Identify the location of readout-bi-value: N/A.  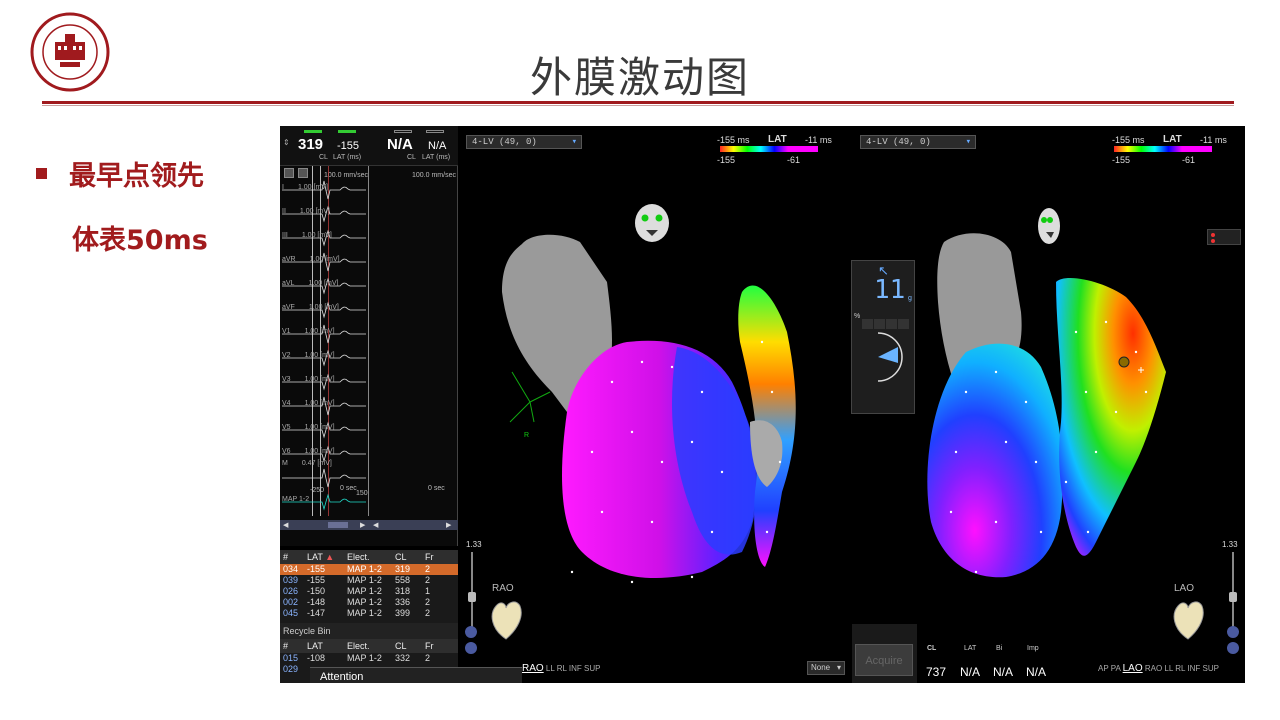
(1003, 672).